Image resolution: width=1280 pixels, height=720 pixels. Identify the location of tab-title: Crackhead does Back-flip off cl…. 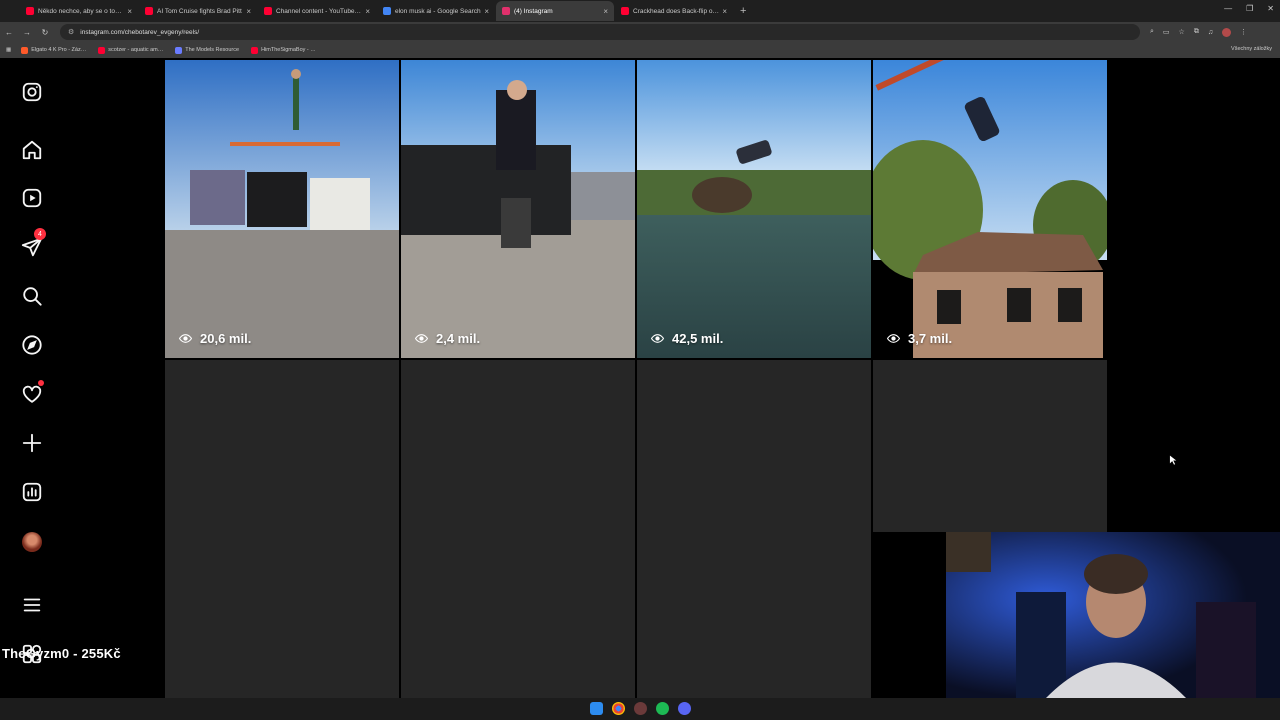
(676, 11).